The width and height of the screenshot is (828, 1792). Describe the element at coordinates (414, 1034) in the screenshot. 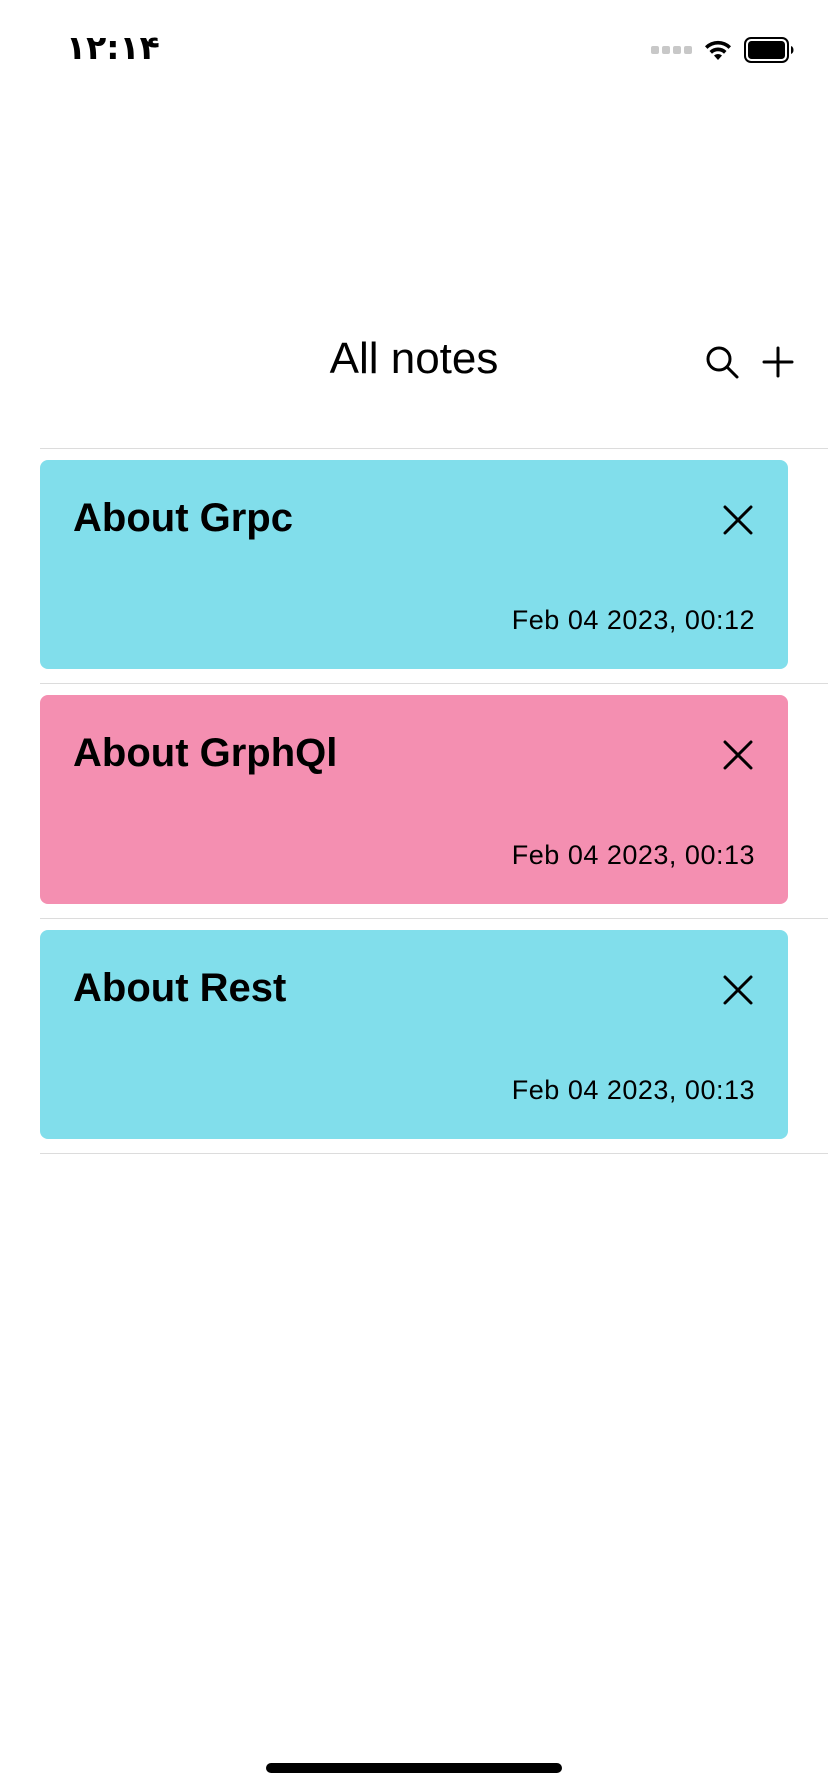

I see `note-card: About Rest Feb 04 2023, 00:13` at that location.